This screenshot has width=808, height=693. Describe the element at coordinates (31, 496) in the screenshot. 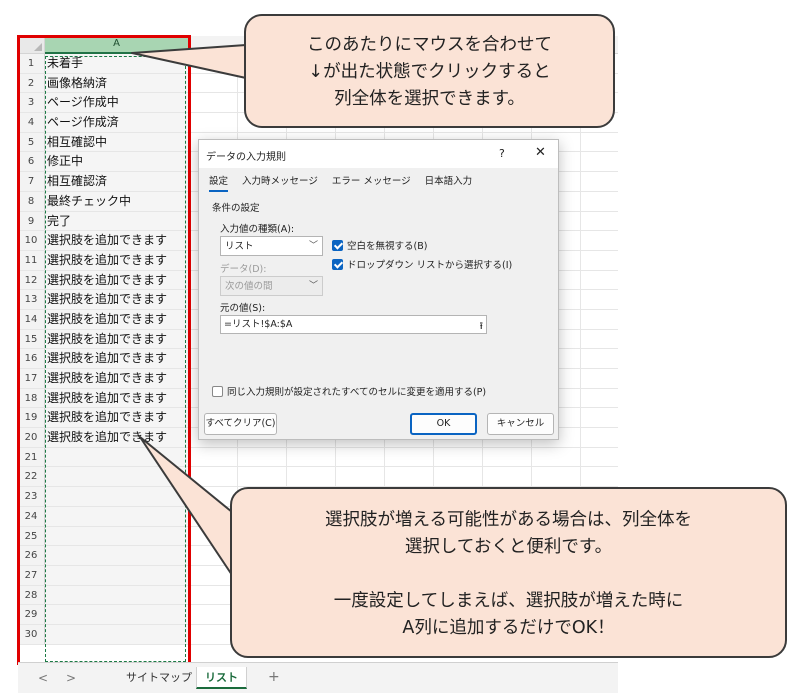

I see `row-number: 23` at that location.